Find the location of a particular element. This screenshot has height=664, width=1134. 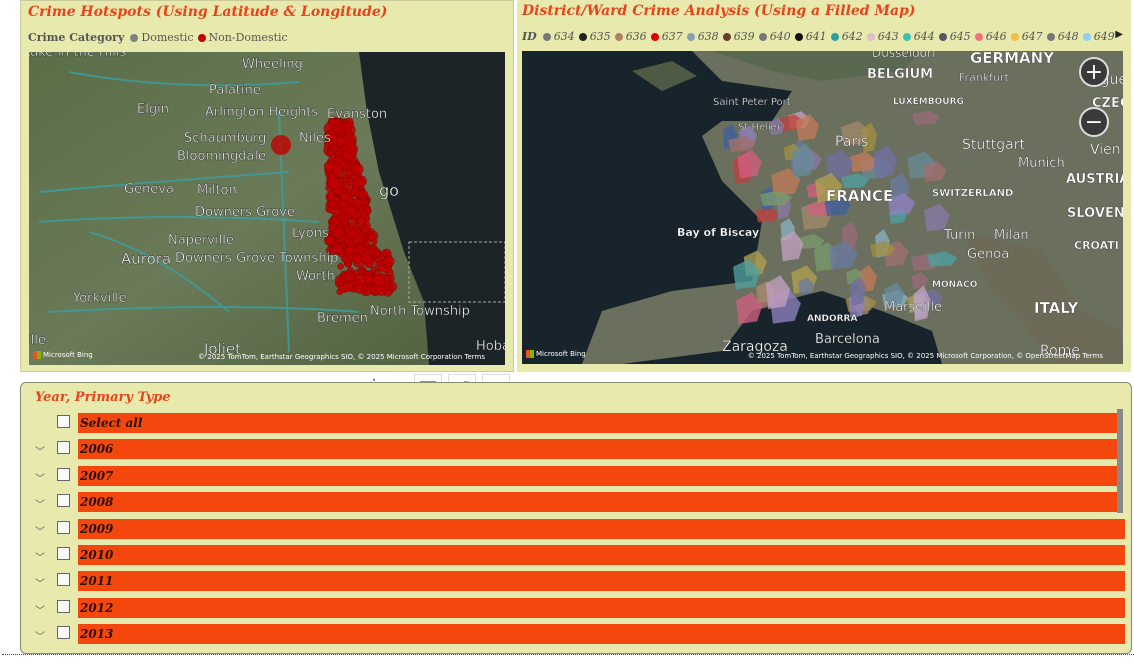

legend-item-non-domestic: Non-Domestic is located at coordinates (242, 37).